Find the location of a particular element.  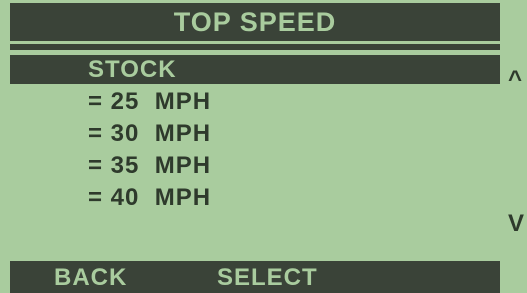

title-divider is located at coordinates (255, 47).